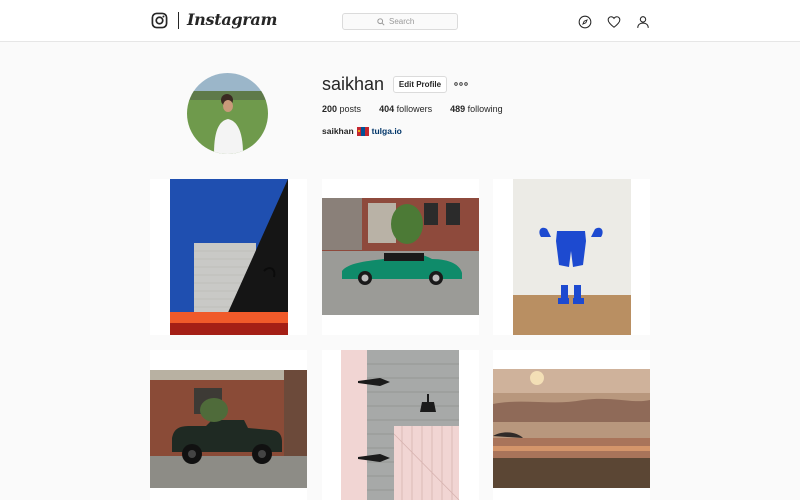 The image size is (800, 500). I want to click on top-navigation-bar: Instagram, so click(400, 21).